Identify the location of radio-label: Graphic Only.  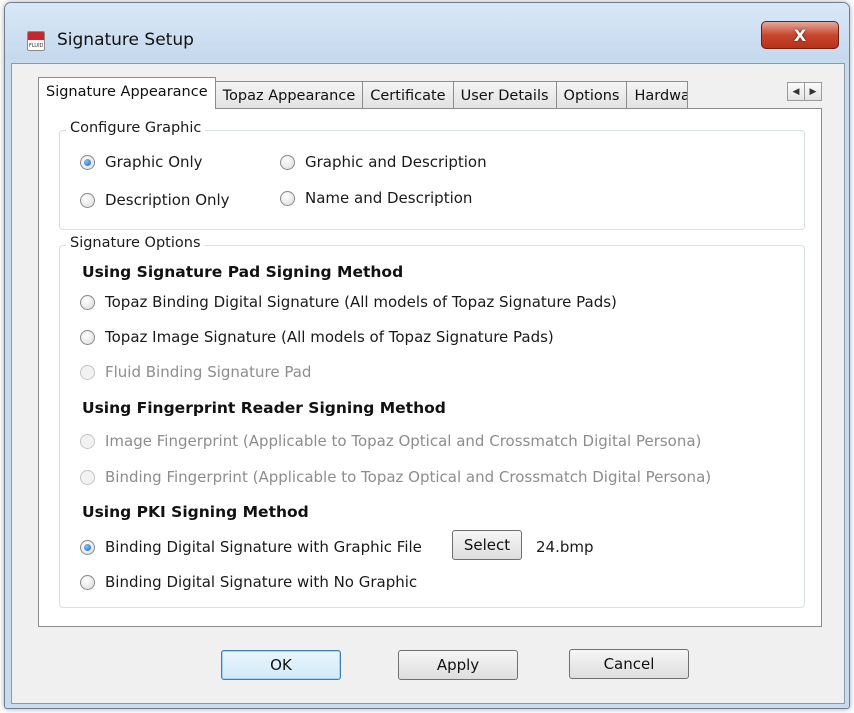
(154, 162).